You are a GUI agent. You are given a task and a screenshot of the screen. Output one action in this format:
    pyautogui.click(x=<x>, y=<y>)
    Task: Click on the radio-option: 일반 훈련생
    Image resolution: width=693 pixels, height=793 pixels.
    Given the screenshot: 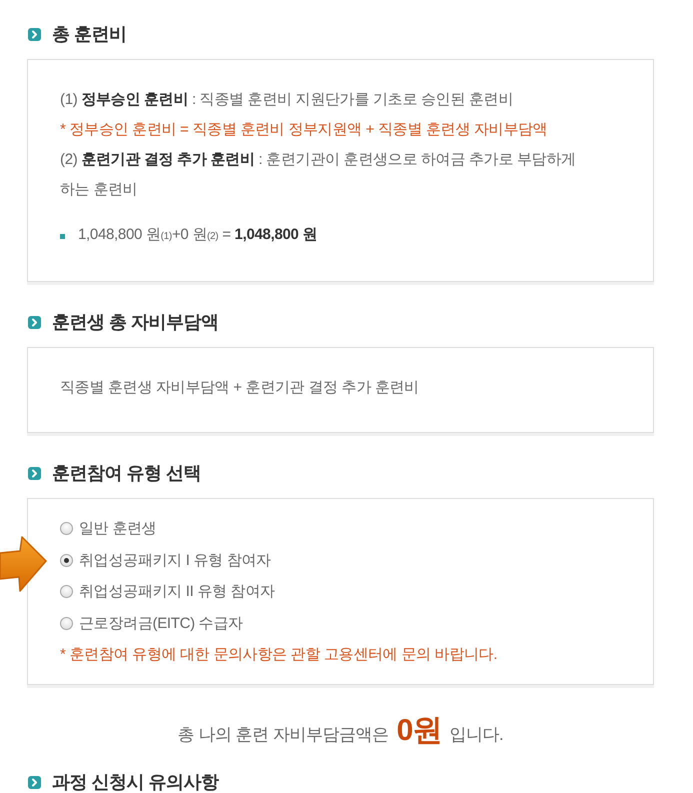 What is the action you would take?
    pyautogui.click(x=108, y=528)
    